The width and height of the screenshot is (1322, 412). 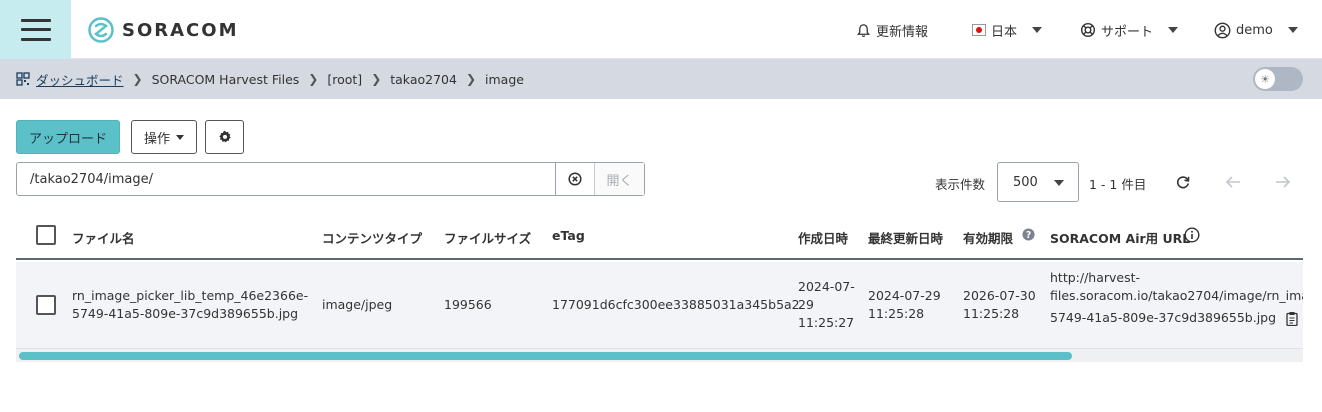 What do you see at coordinates (1278, 79) in the screenshot?
I see `theme-toggle: ☀` at bounding box center [1278, 79].